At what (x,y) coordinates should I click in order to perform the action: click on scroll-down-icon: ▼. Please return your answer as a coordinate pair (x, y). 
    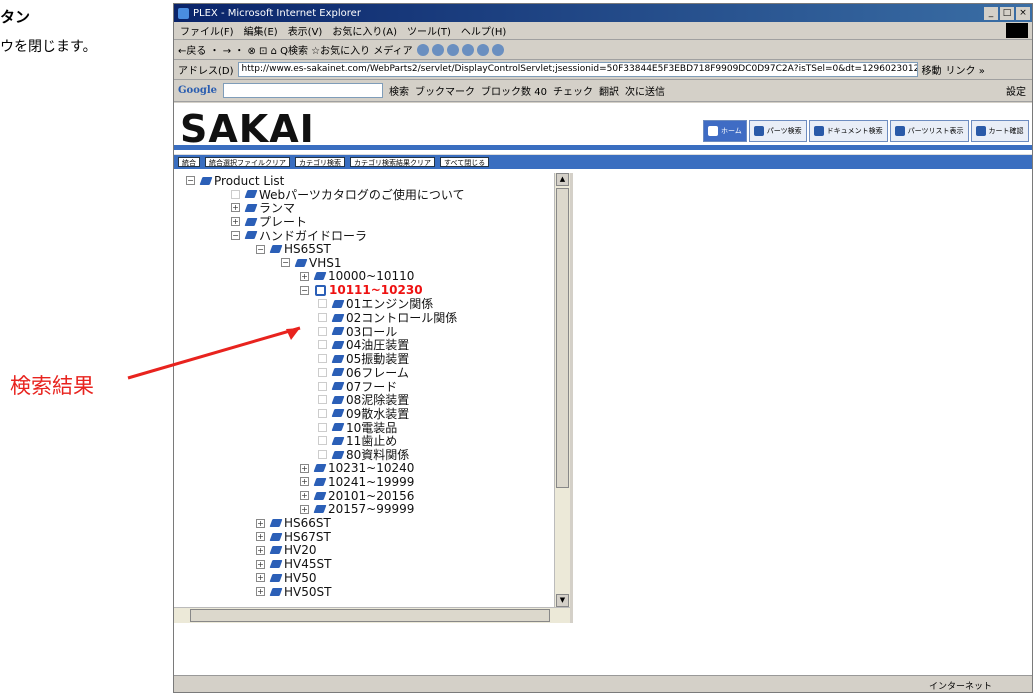
    Looking at the image, I should click on (562, 600).